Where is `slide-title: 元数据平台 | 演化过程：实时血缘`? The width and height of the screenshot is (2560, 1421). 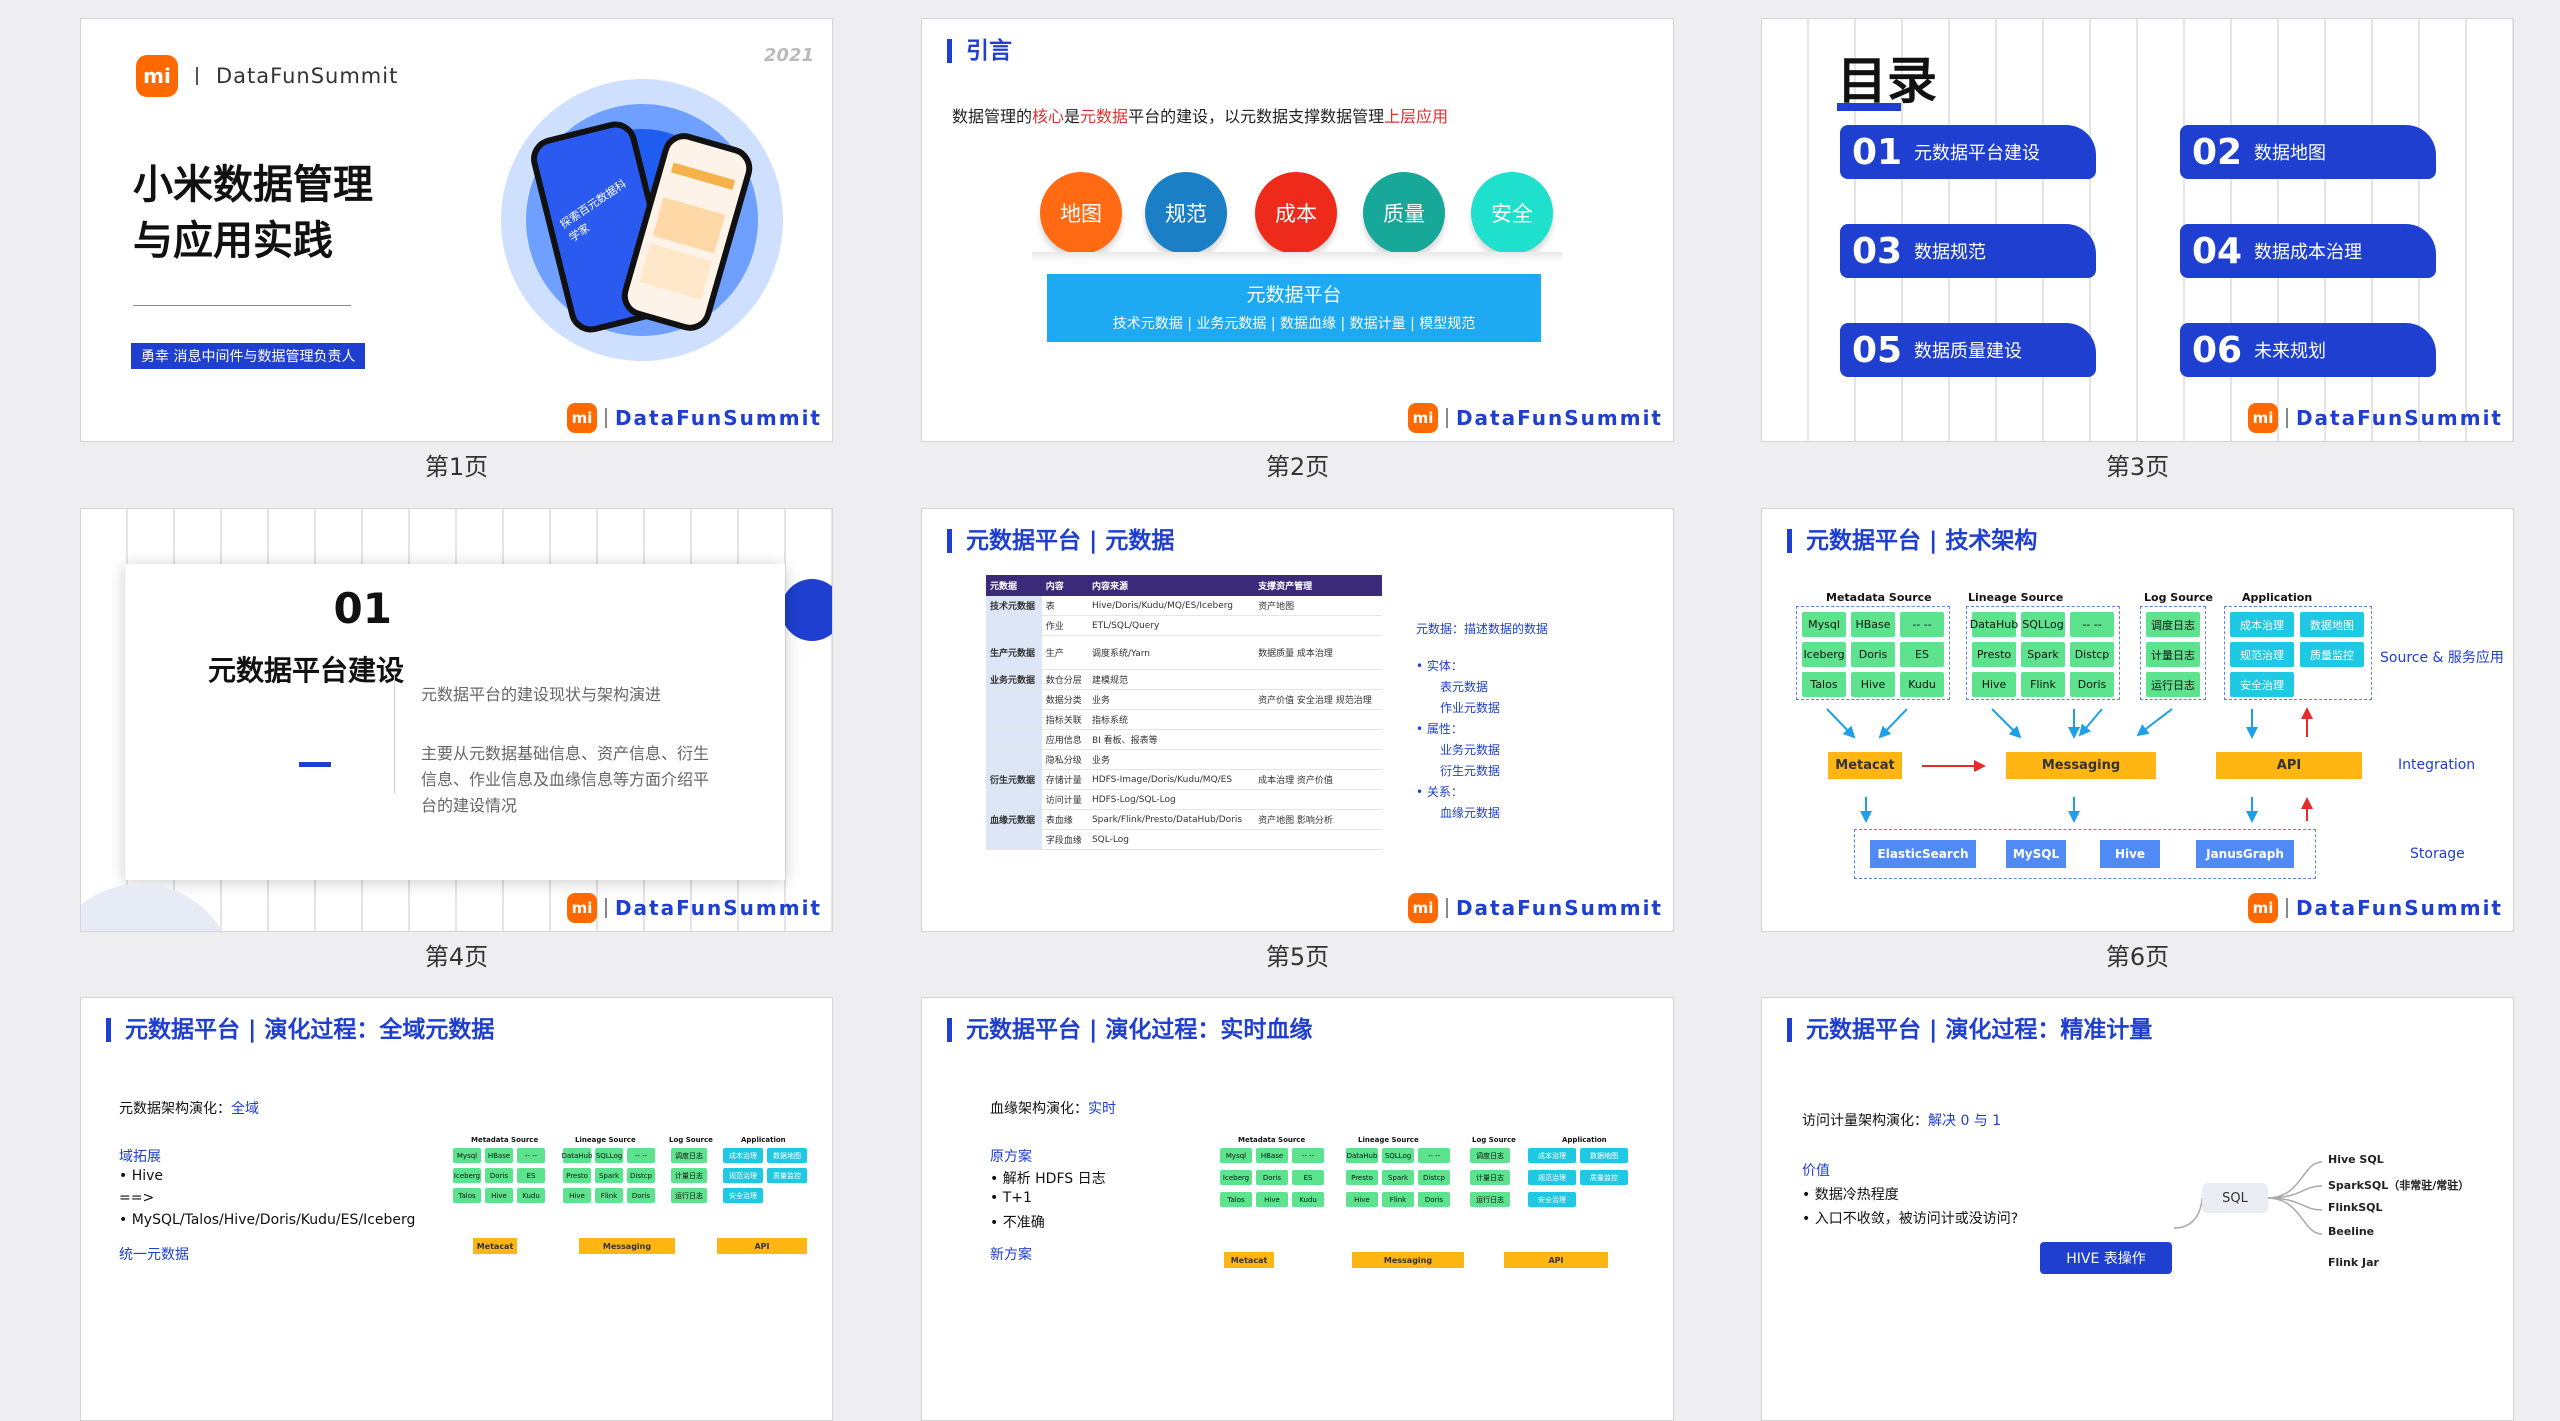 slide-title: 元数据平台 | 演化过程：实时血缘 is located at coordinates (1129, 1030).